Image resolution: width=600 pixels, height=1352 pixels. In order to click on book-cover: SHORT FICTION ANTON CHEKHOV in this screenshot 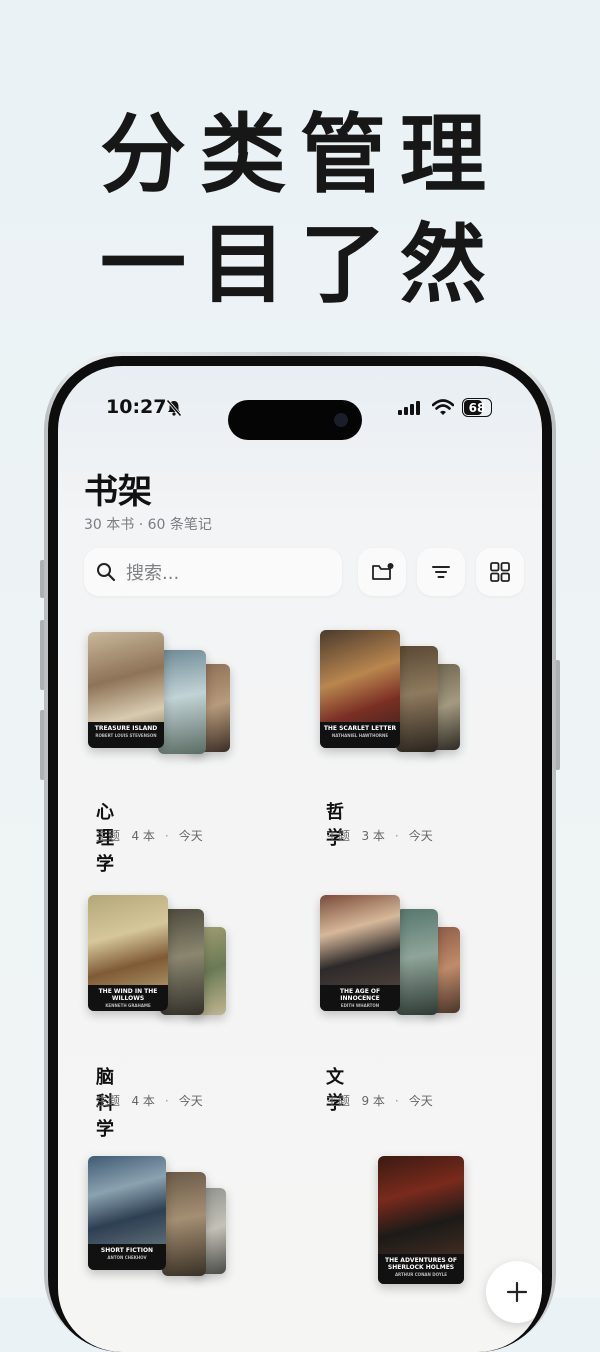, I will do `click(127, 1213)`.